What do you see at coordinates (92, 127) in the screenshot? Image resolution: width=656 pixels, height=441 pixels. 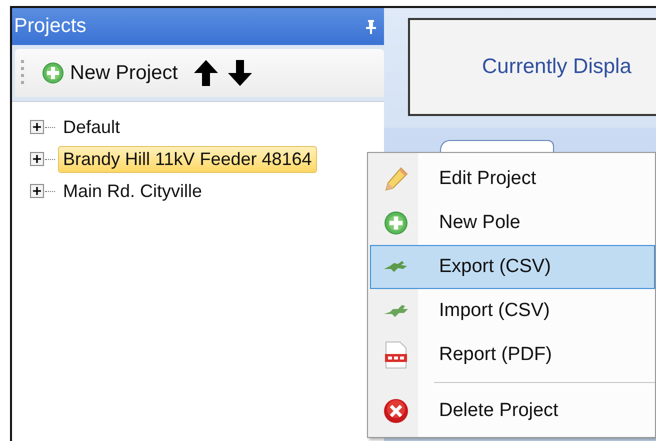 I see `tree-item: Default` at bounding box center [92, 127].